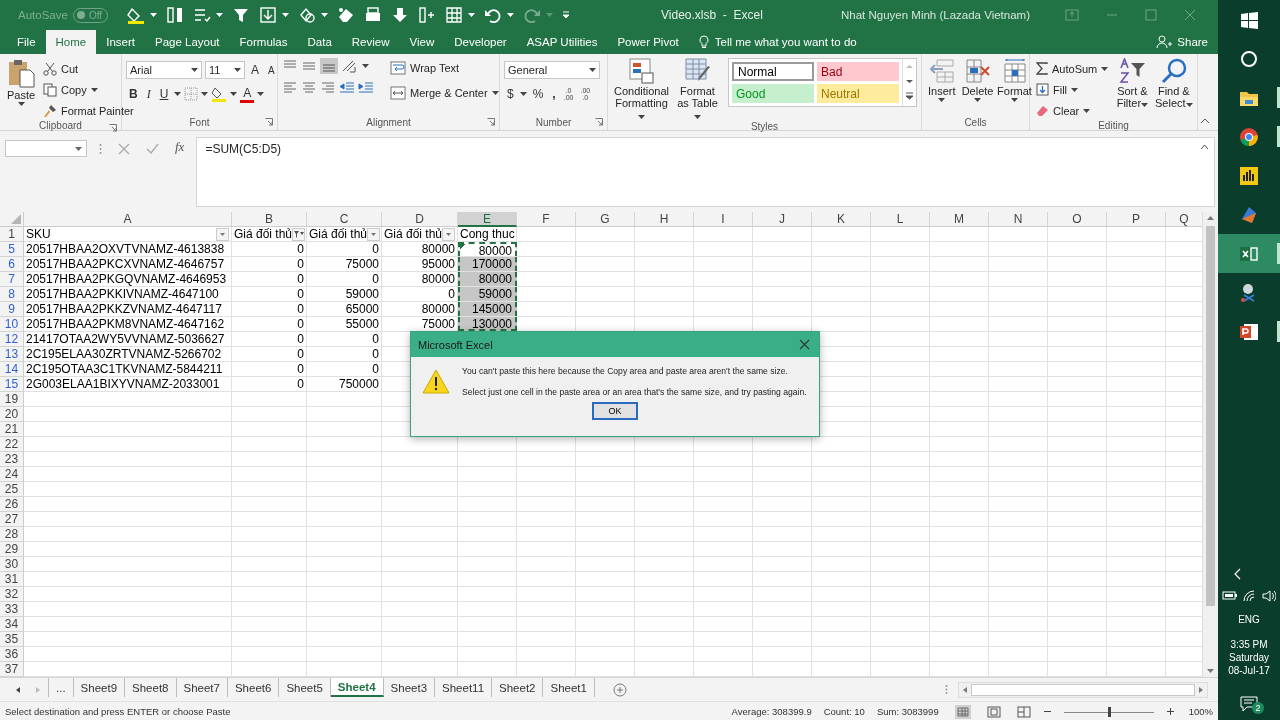  What do you see at coordinates (12, 249) in the screenshot?
I see `row-header: 5` at bounding box center [12, 249].